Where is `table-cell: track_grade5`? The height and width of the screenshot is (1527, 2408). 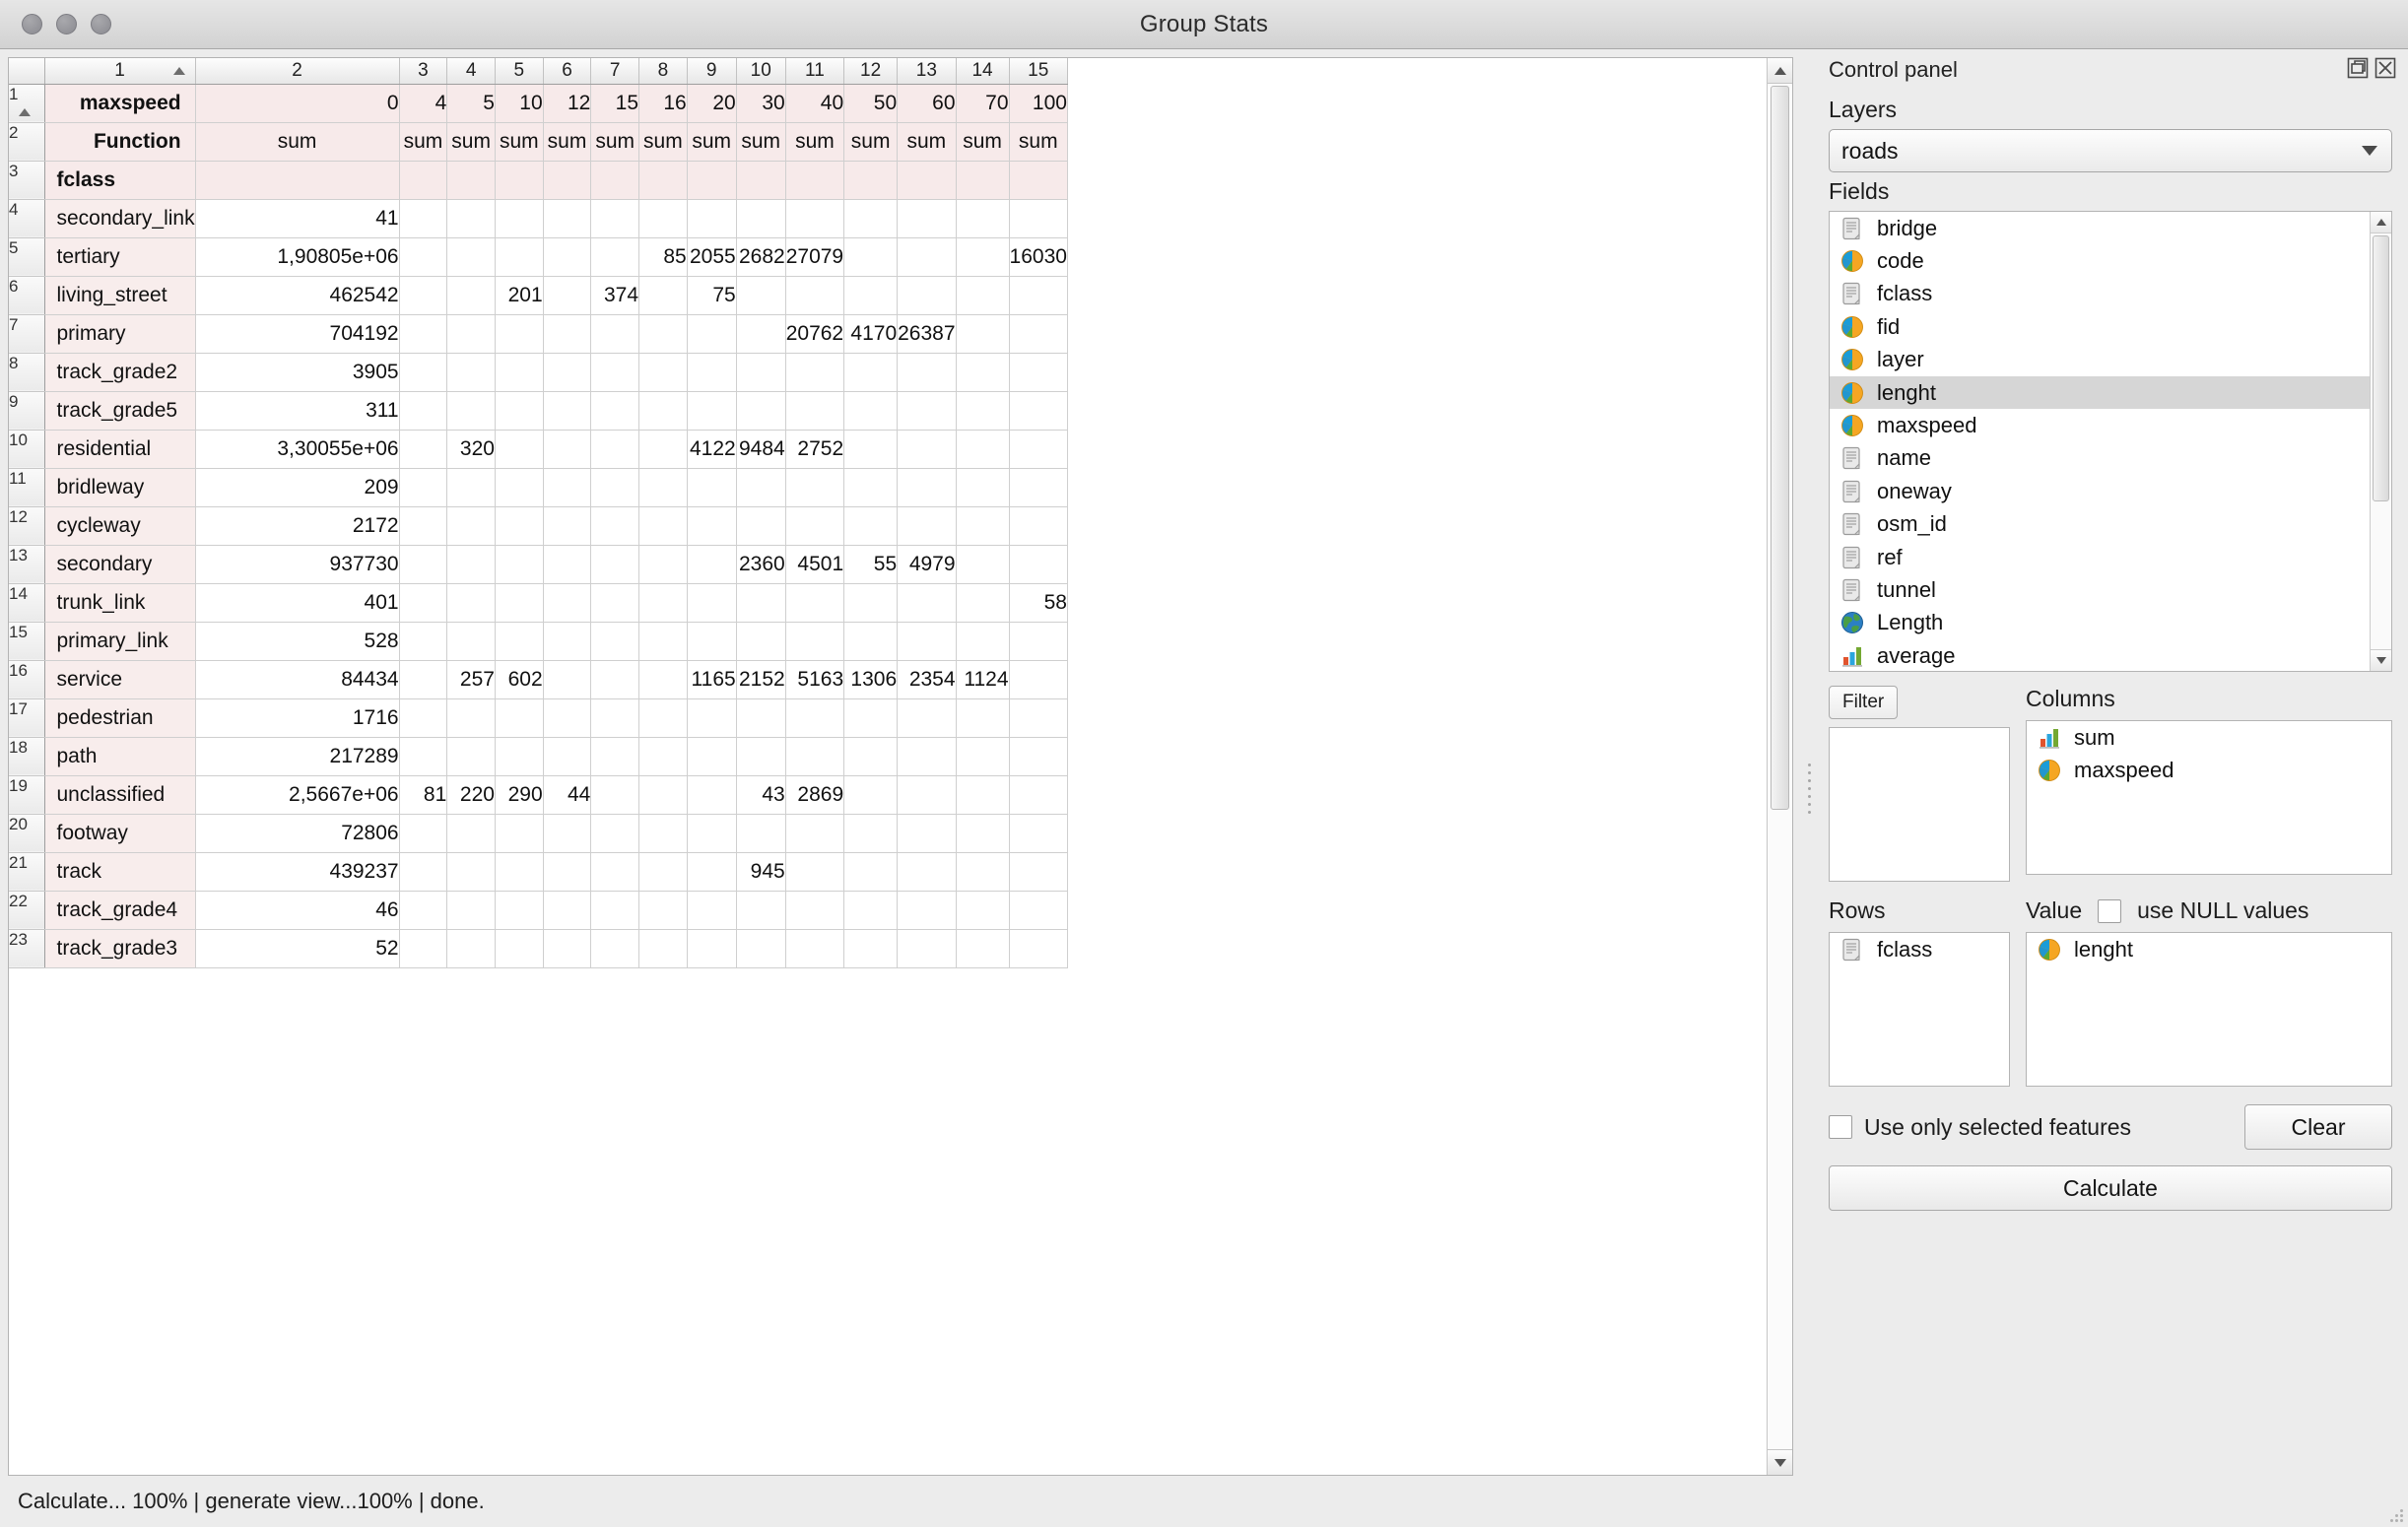 table-cell: track_grade5 is located at coordinates (120, 411).